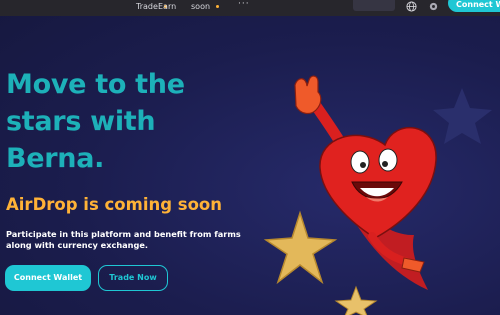  Describe the element at coordinates (133, 278) in the screenshot. I see `trade-now-button: Trade Now` at that location.